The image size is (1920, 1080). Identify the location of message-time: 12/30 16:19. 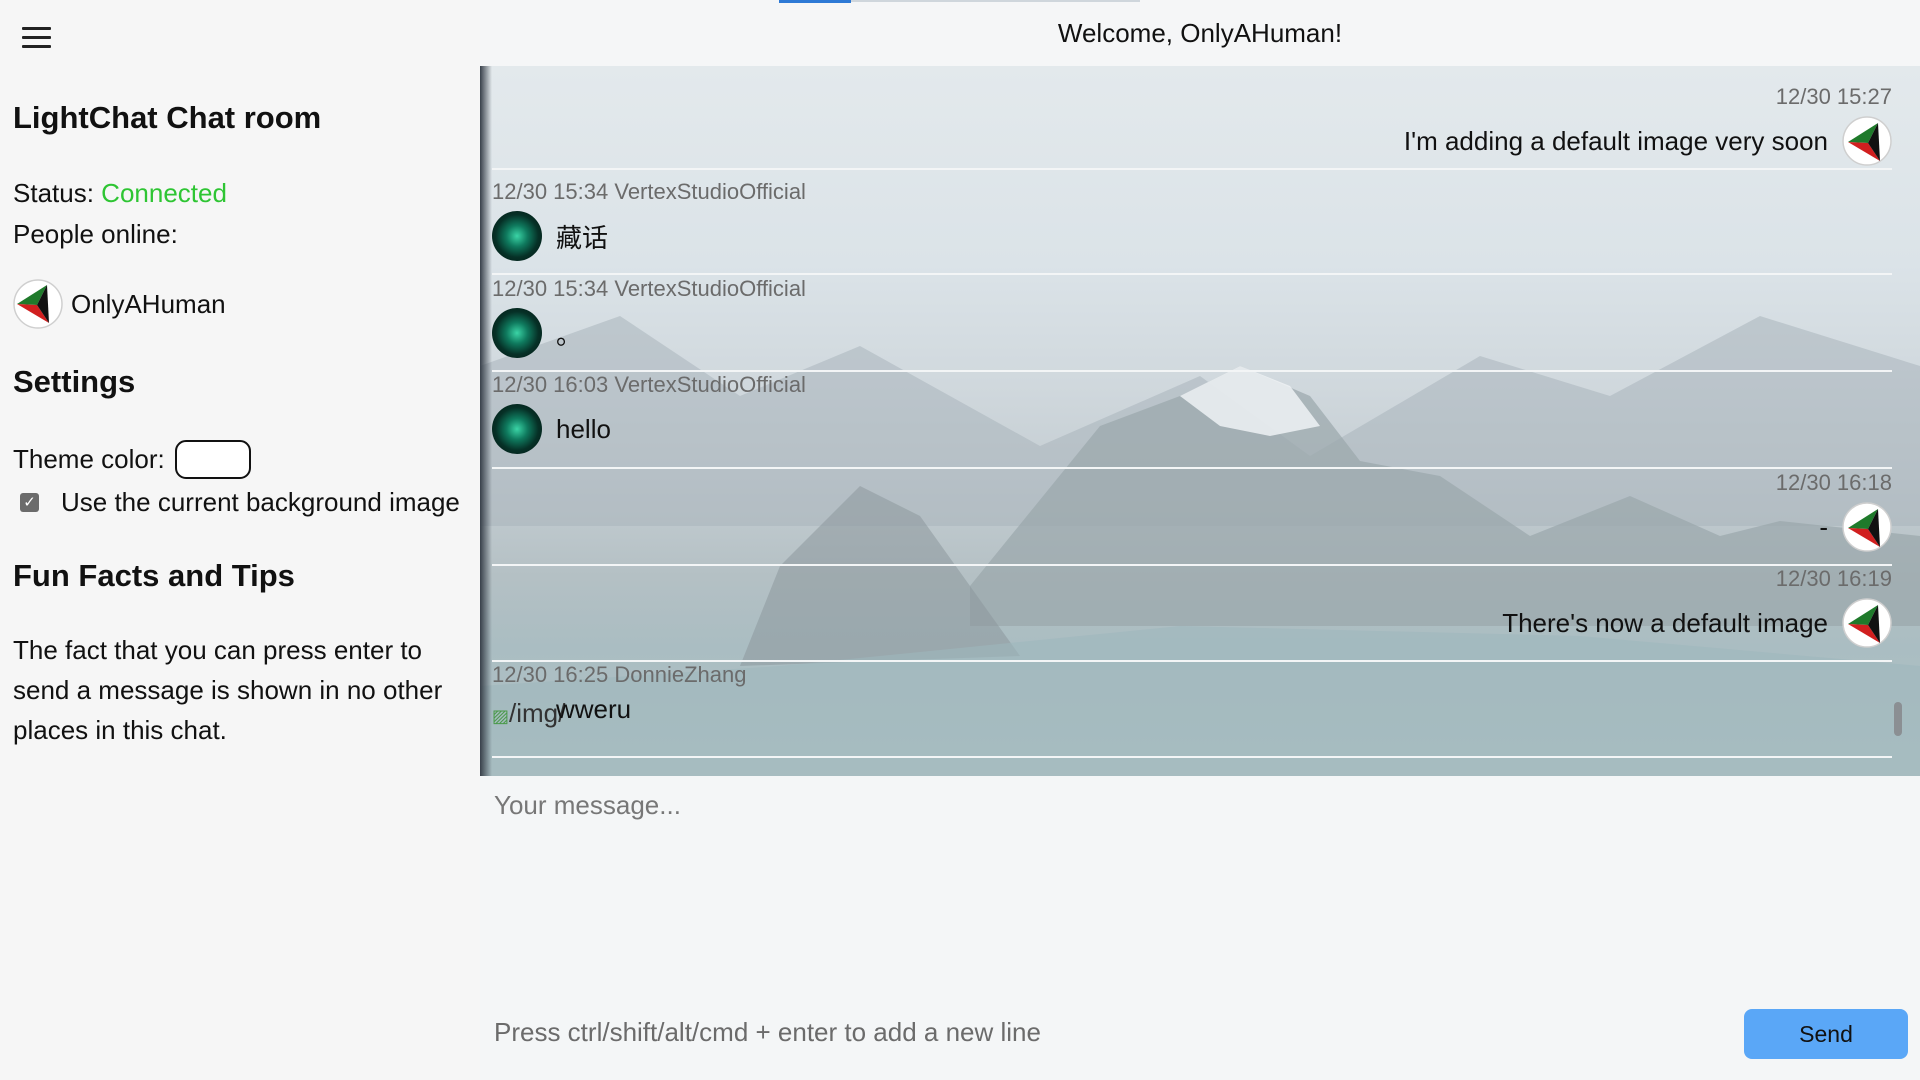
(1833, 578).